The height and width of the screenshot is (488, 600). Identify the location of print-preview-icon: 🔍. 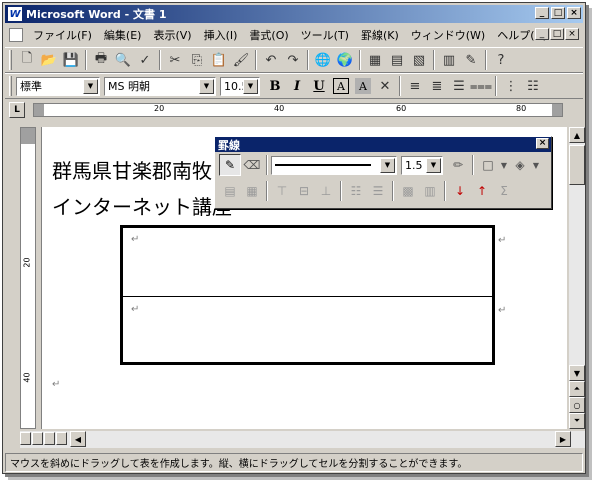
(123, 60).